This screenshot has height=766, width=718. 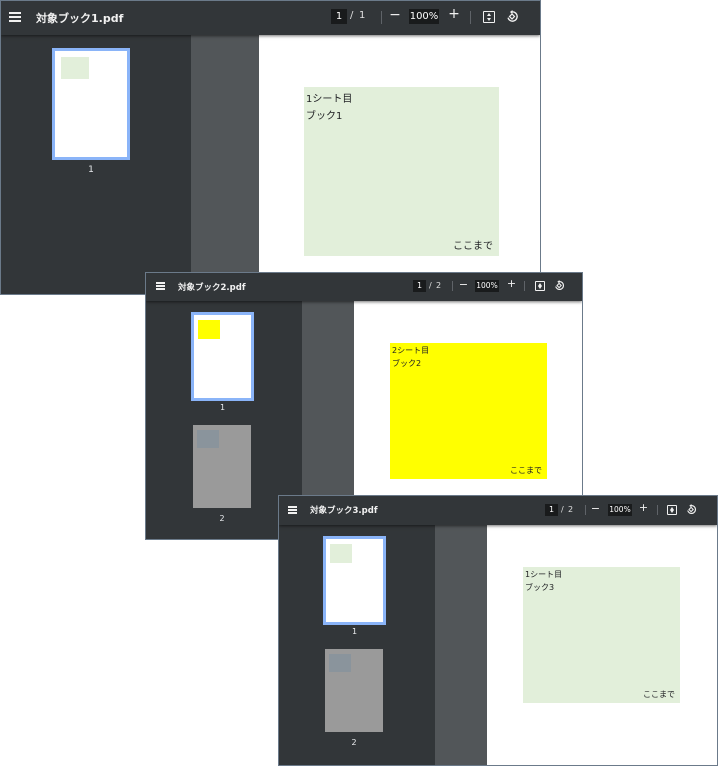 What do you see at coordinates (401, 171) in the screenshot?
I see `sheet-content-box: 1シート目 ブック1 ここまで` at bounding box center [401, 171].